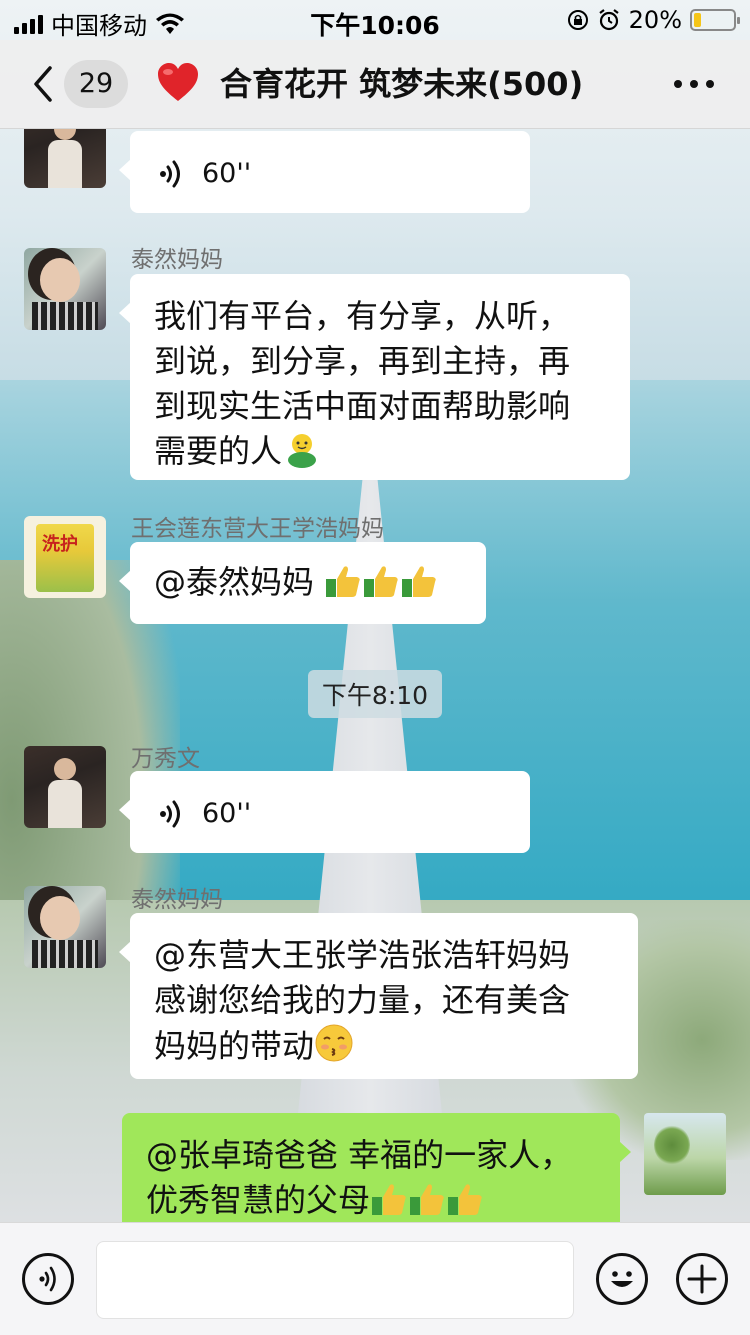  What do you see at coordinates (375, 694) in the screenshot?
I see `timestamp: 下午8:10` at bounding box center [375, 694].